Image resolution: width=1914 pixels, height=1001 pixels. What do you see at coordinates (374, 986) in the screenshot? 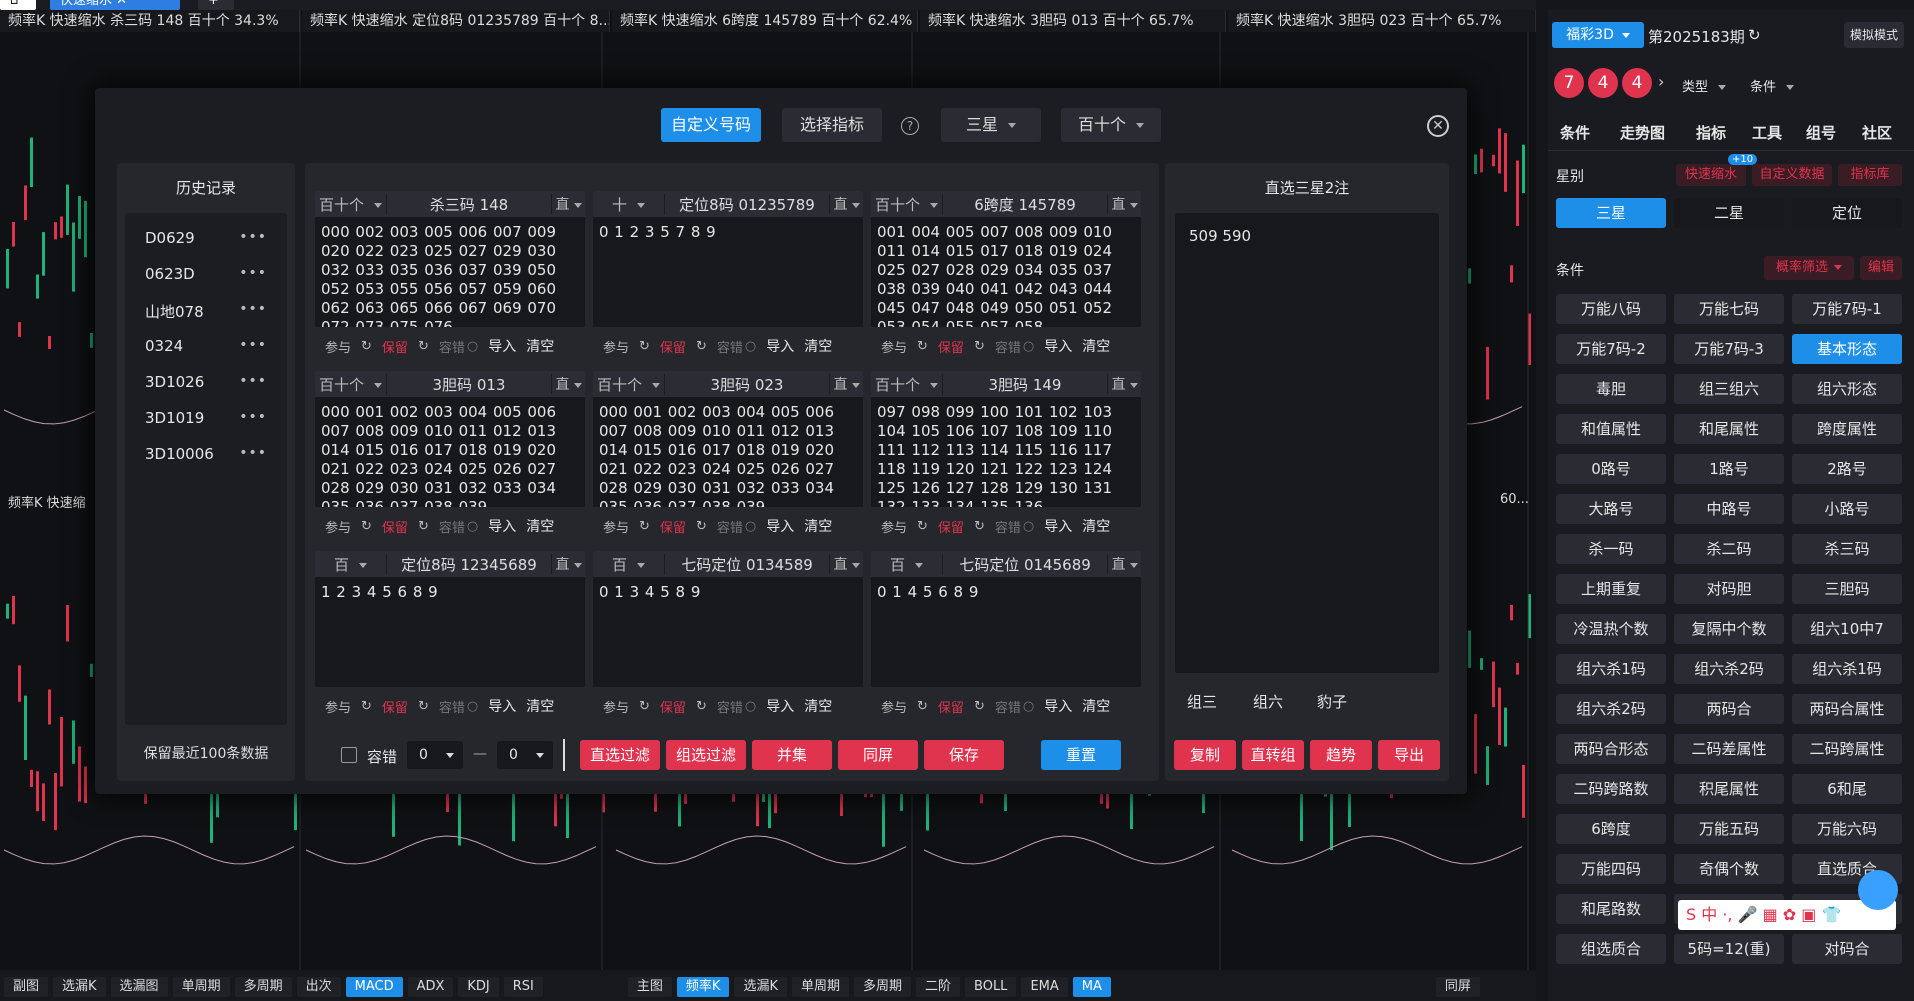
I see `bottom-btn-macd: MACD` at bounding box center [374, 986].